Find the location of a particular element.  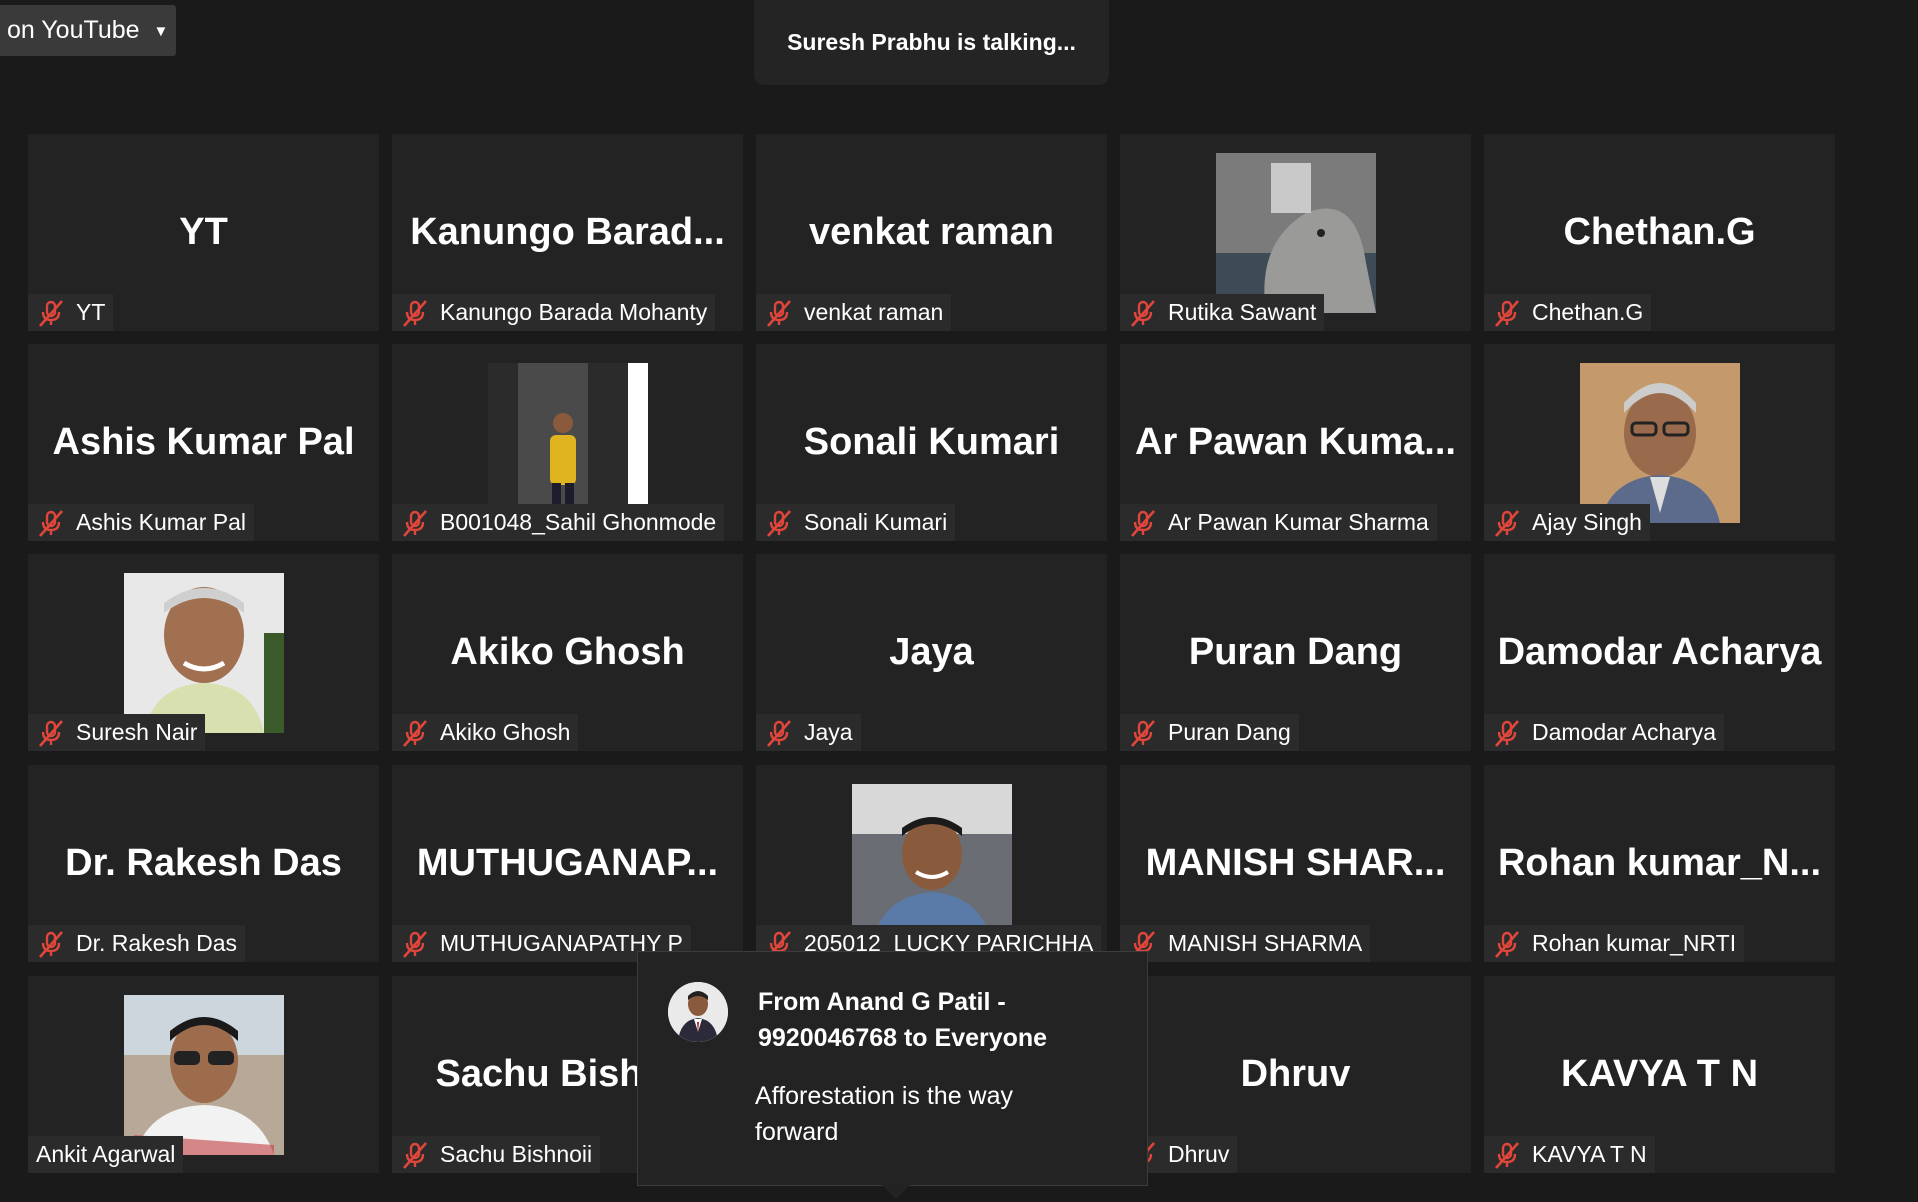

participant-tile: Ar Pawan Kuma... Ar Pawan Kumar Sharma is located at coordinates (1295, 442).